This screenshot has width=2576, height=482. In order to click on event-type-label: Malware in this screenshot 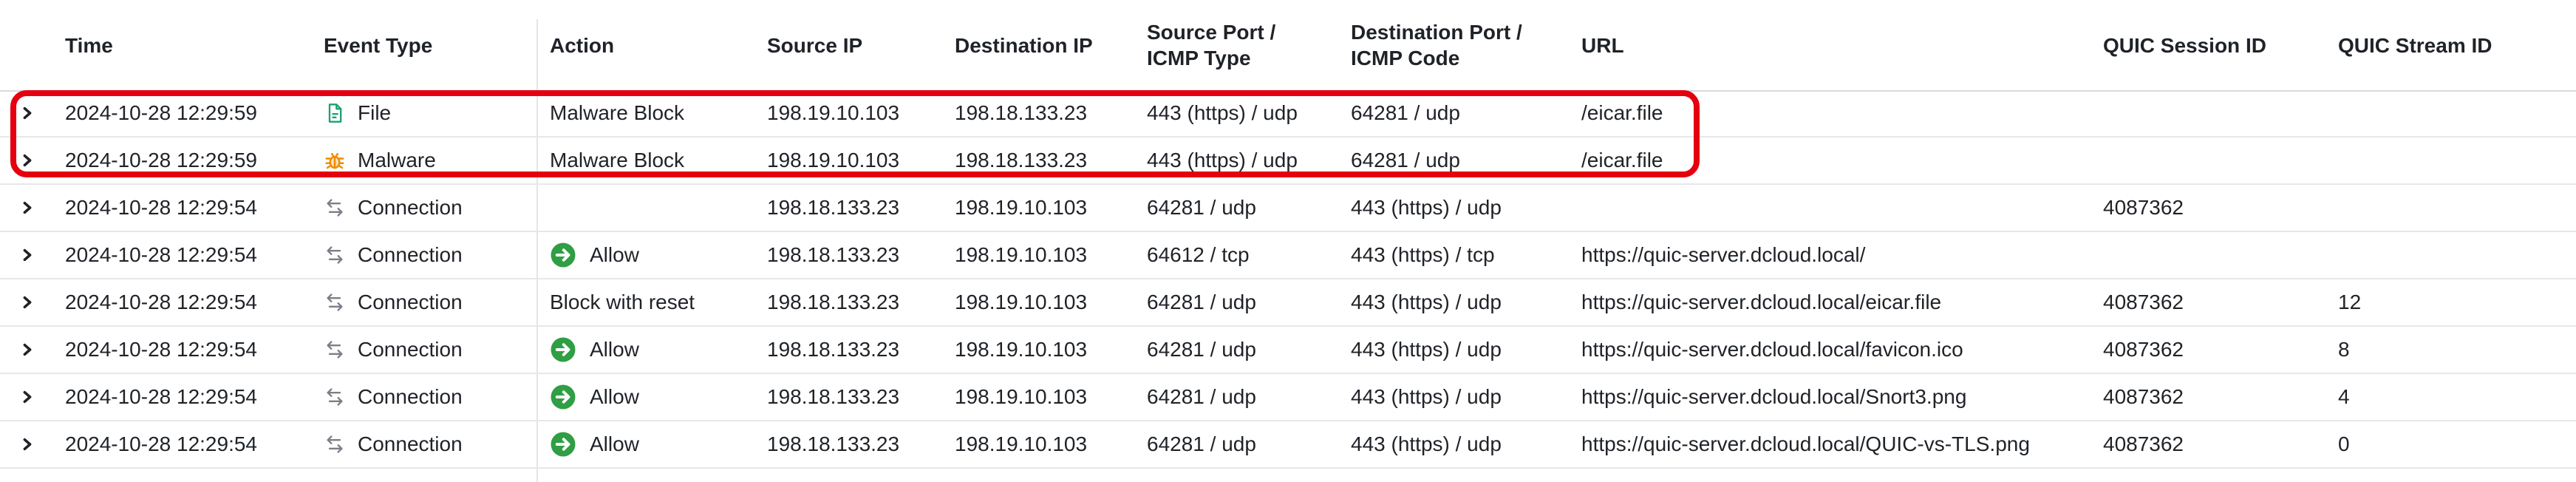, I will do `click(397, 160)`.